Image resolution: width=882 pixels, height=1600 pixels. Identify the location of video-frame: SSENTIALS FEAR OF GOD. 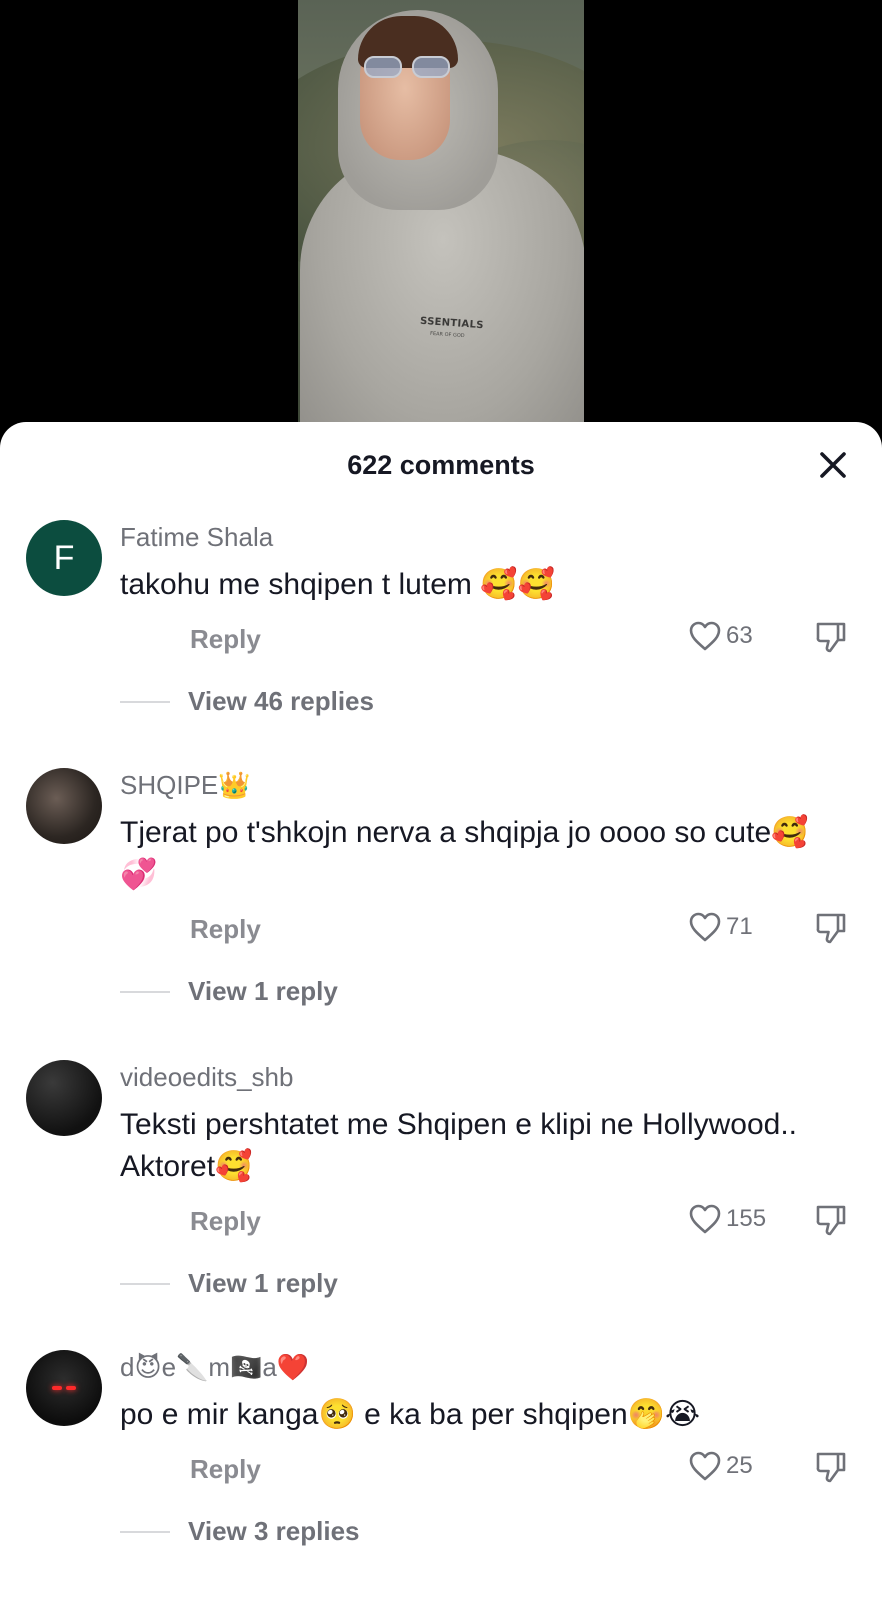
(441, 220).